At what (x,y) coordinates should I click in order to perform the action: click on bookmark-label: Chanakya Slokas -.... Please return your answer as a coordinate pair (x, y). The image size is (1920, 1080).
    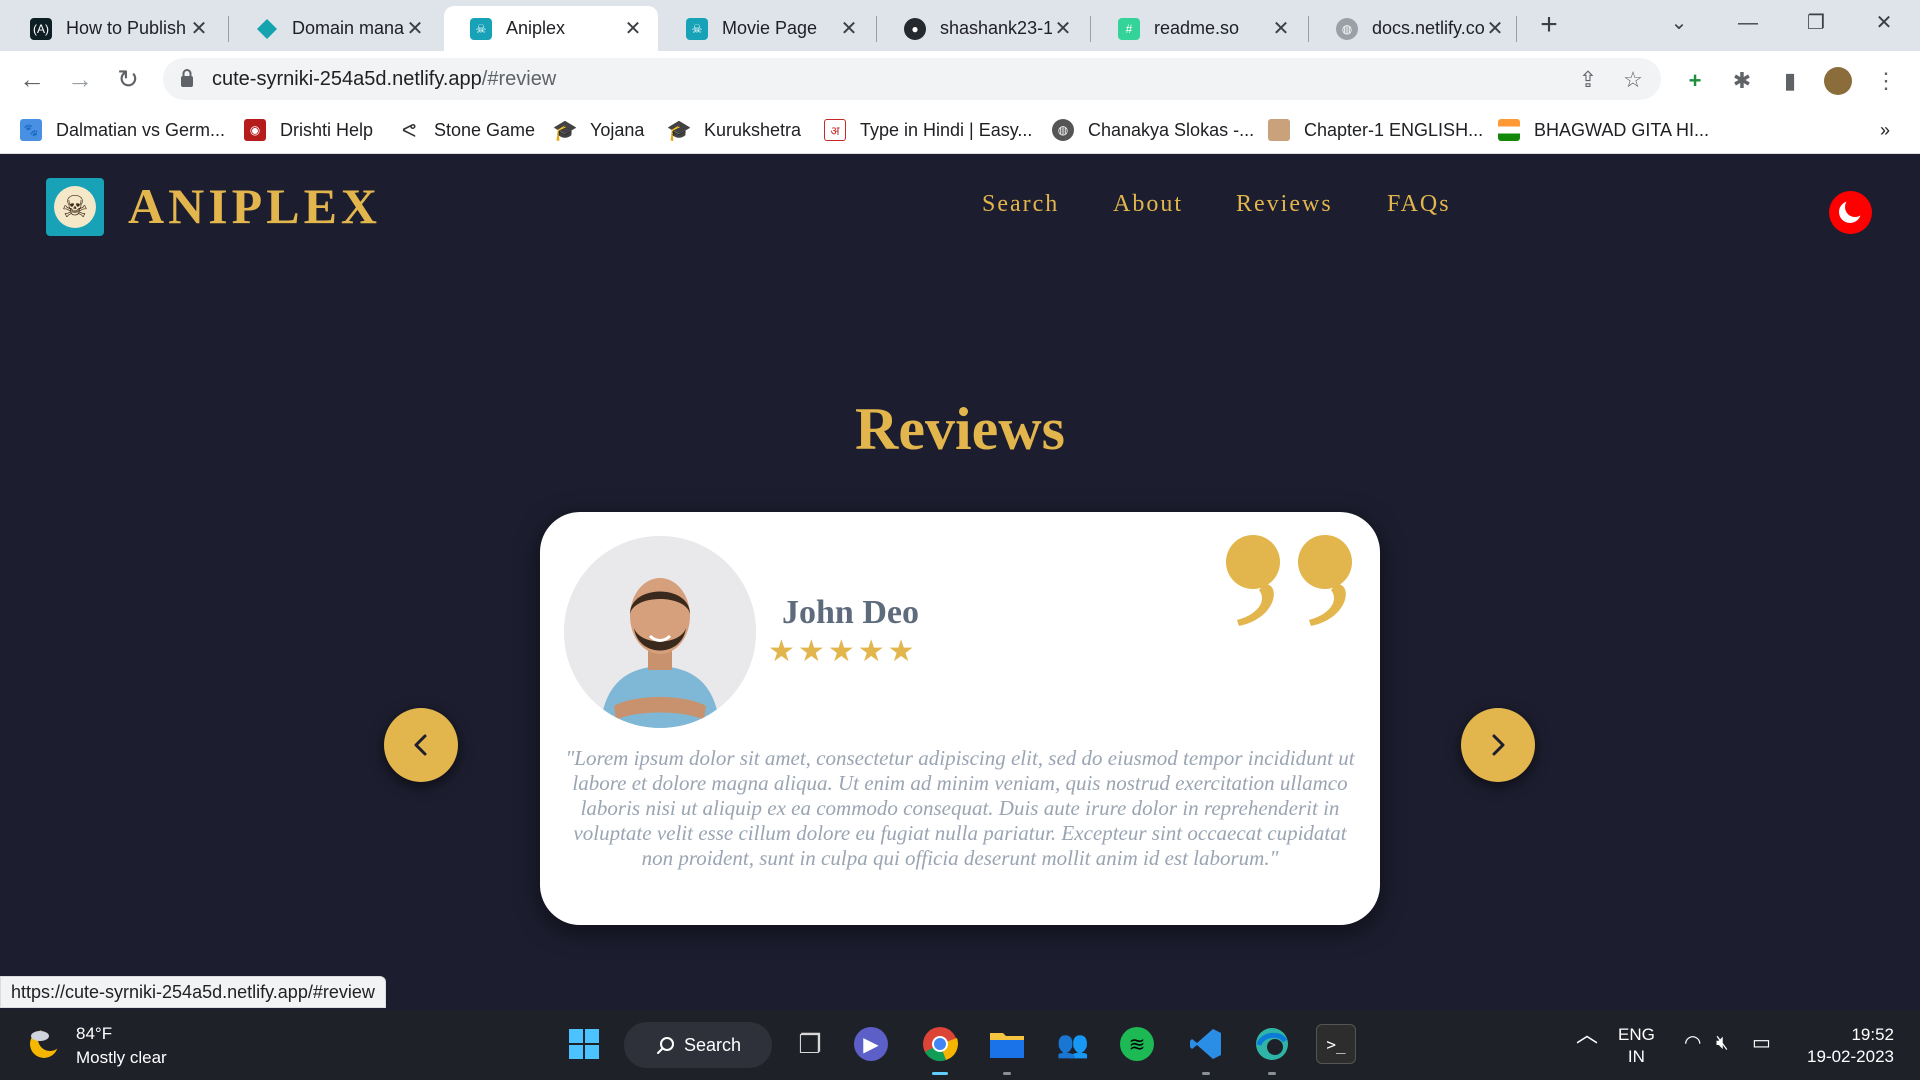
    Looking at the image, I should click on (1171, 129).